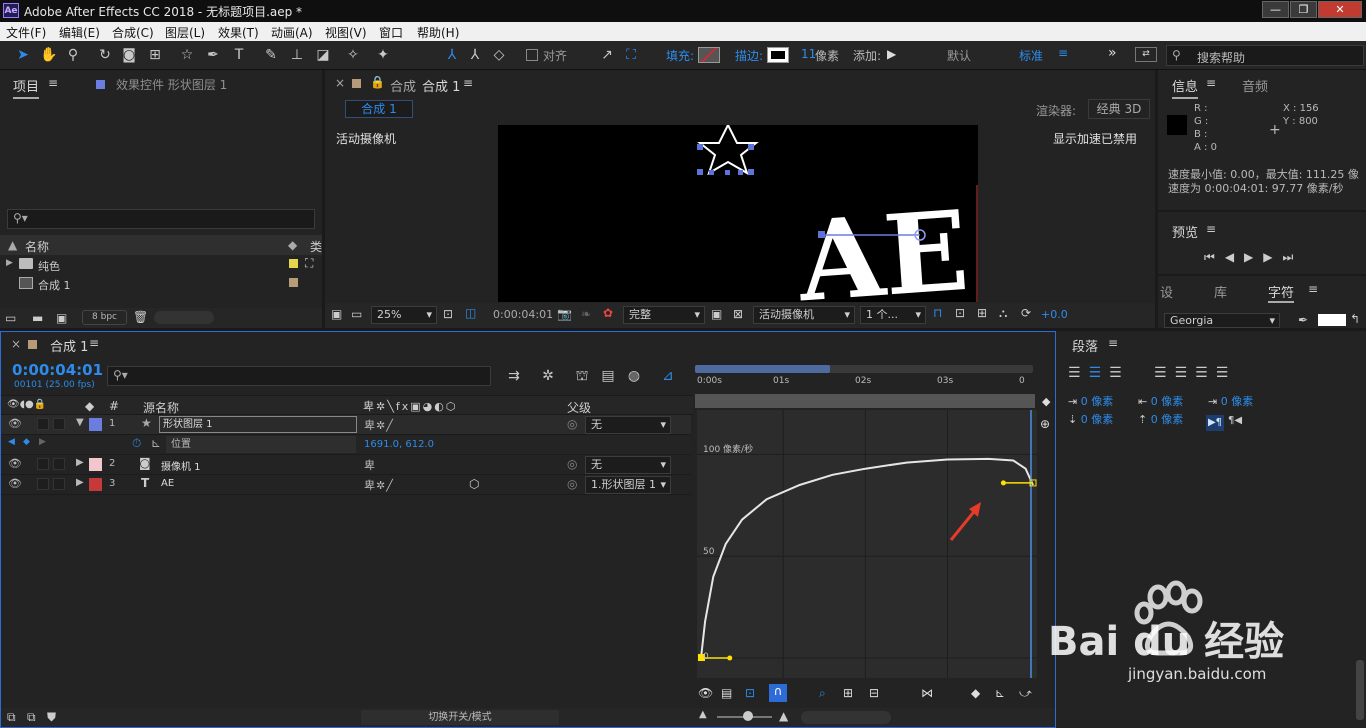 The image size is (1366, 728). I want to click on trash-icon: 🗑, so click(140, 317).